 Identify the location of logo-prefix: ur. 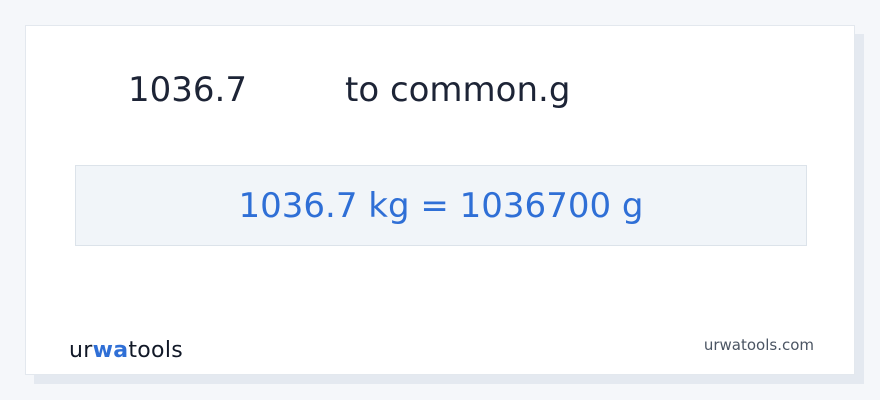
(81, 350).